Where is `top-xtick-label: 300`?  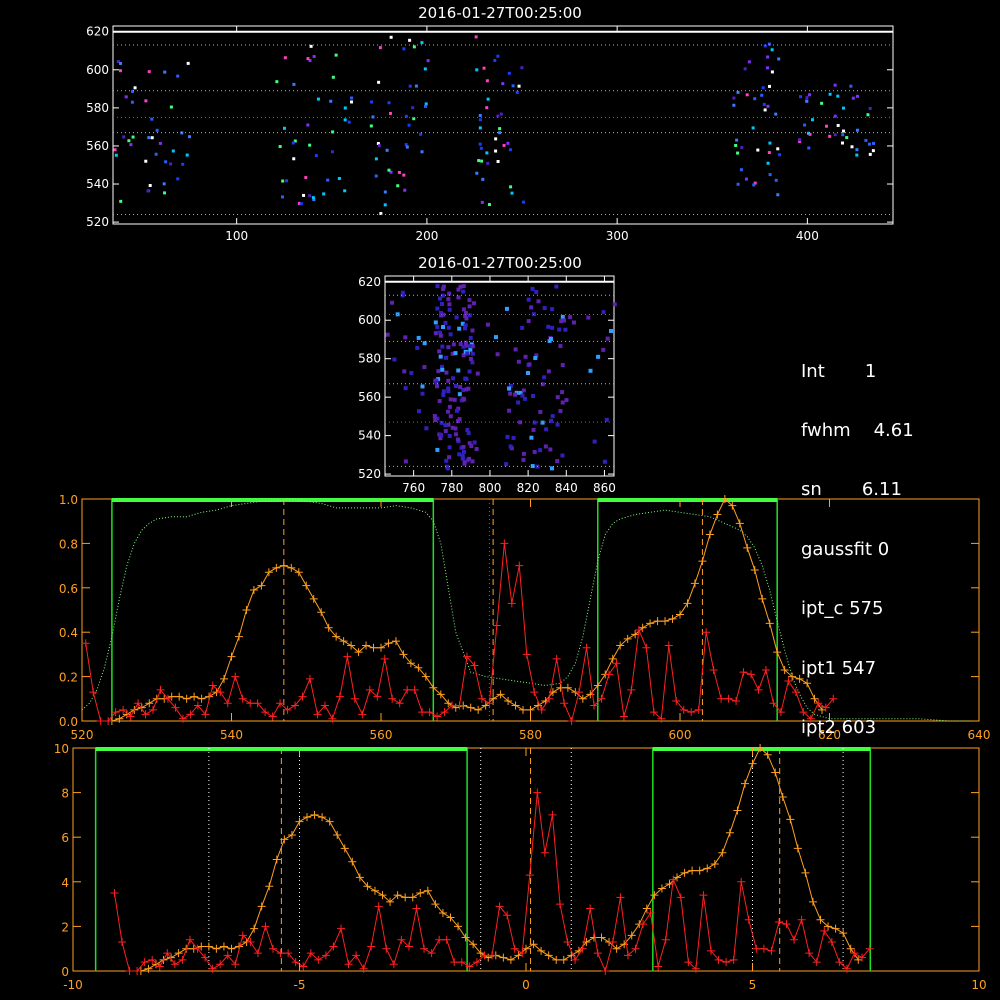 top-xtick-label: 300 is located at coordinates (617, 236).